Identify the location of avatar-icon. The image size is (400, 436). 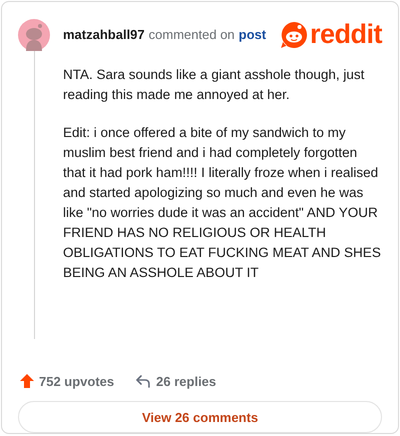
(34, 34).